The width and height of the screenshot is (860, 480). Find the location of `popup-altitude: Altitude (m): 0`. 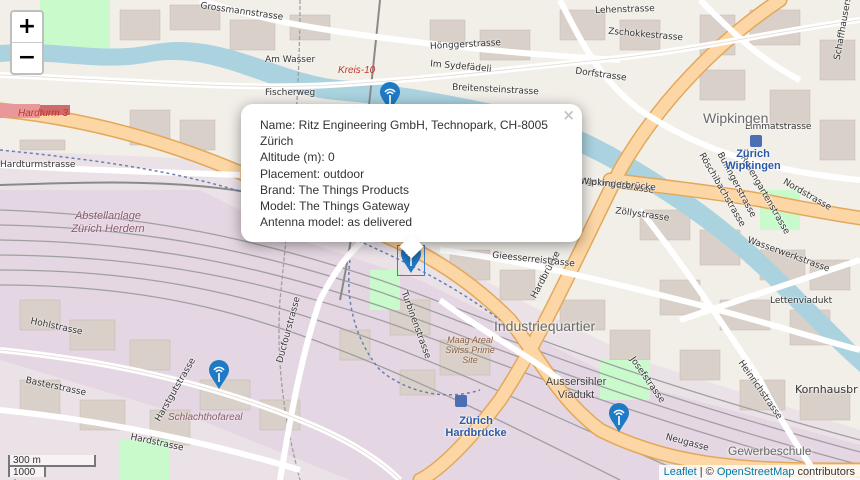

popup-altitude: Altitude (m): 0 is located at coordinates (297, 157).